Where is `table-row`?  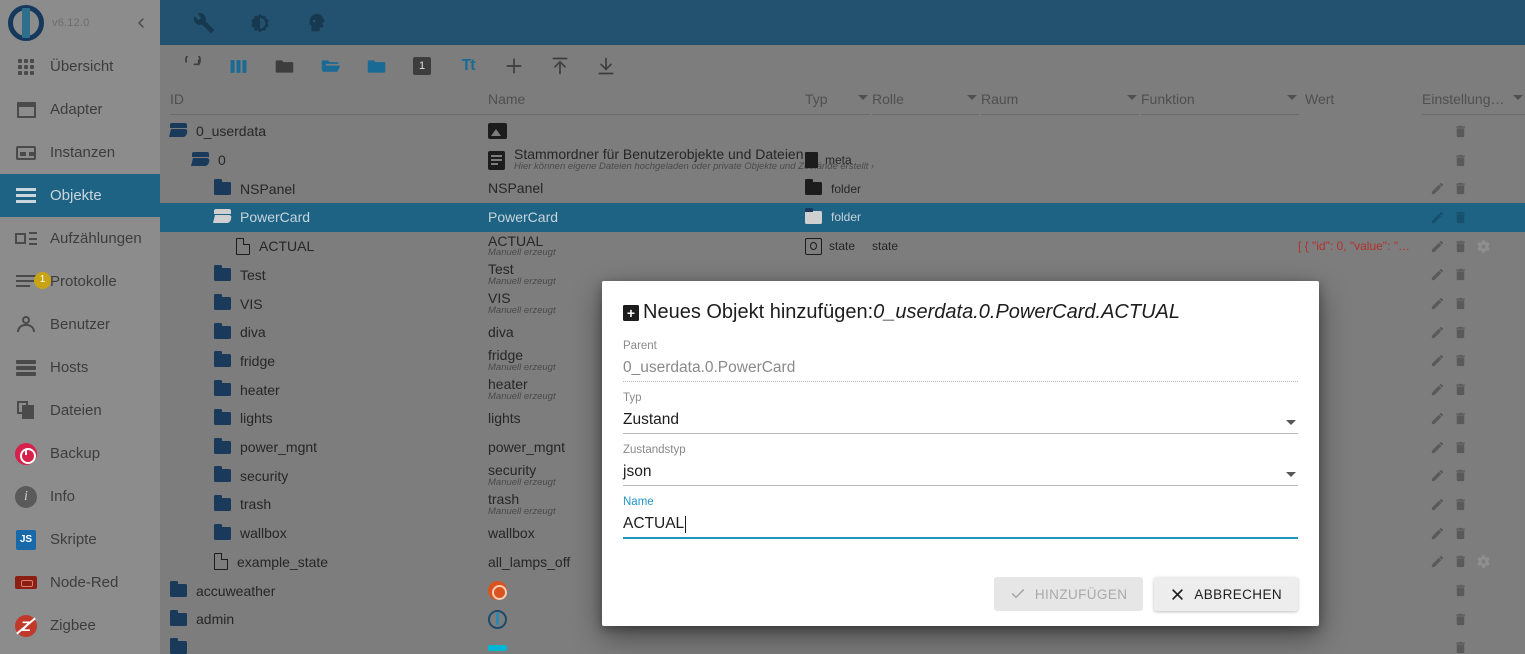
table-row is located at coordinates (842, 644).